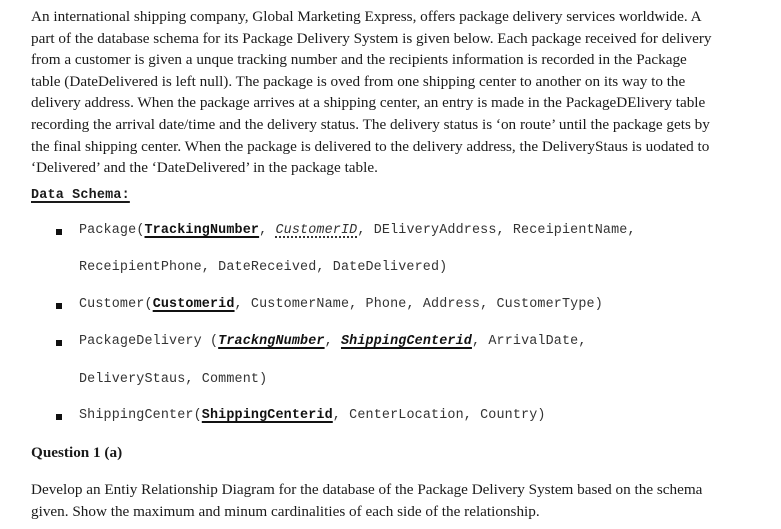 The image size is (781, 529). I want to click on shipping-center-attributes: , CenterLocation, Country), so click(439, 415).